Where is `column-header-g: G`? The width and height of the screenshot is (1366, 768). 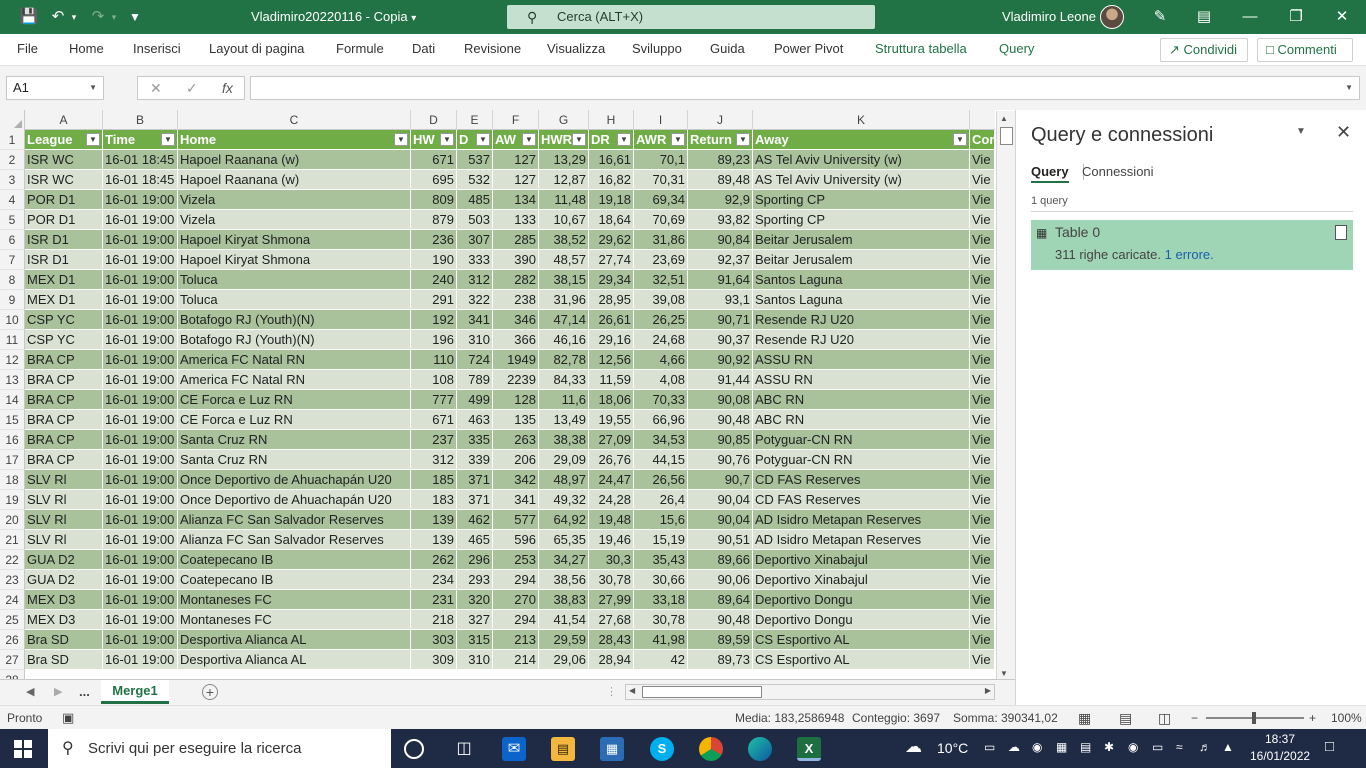 column-header-g: G is located at coordinates (564, 120).